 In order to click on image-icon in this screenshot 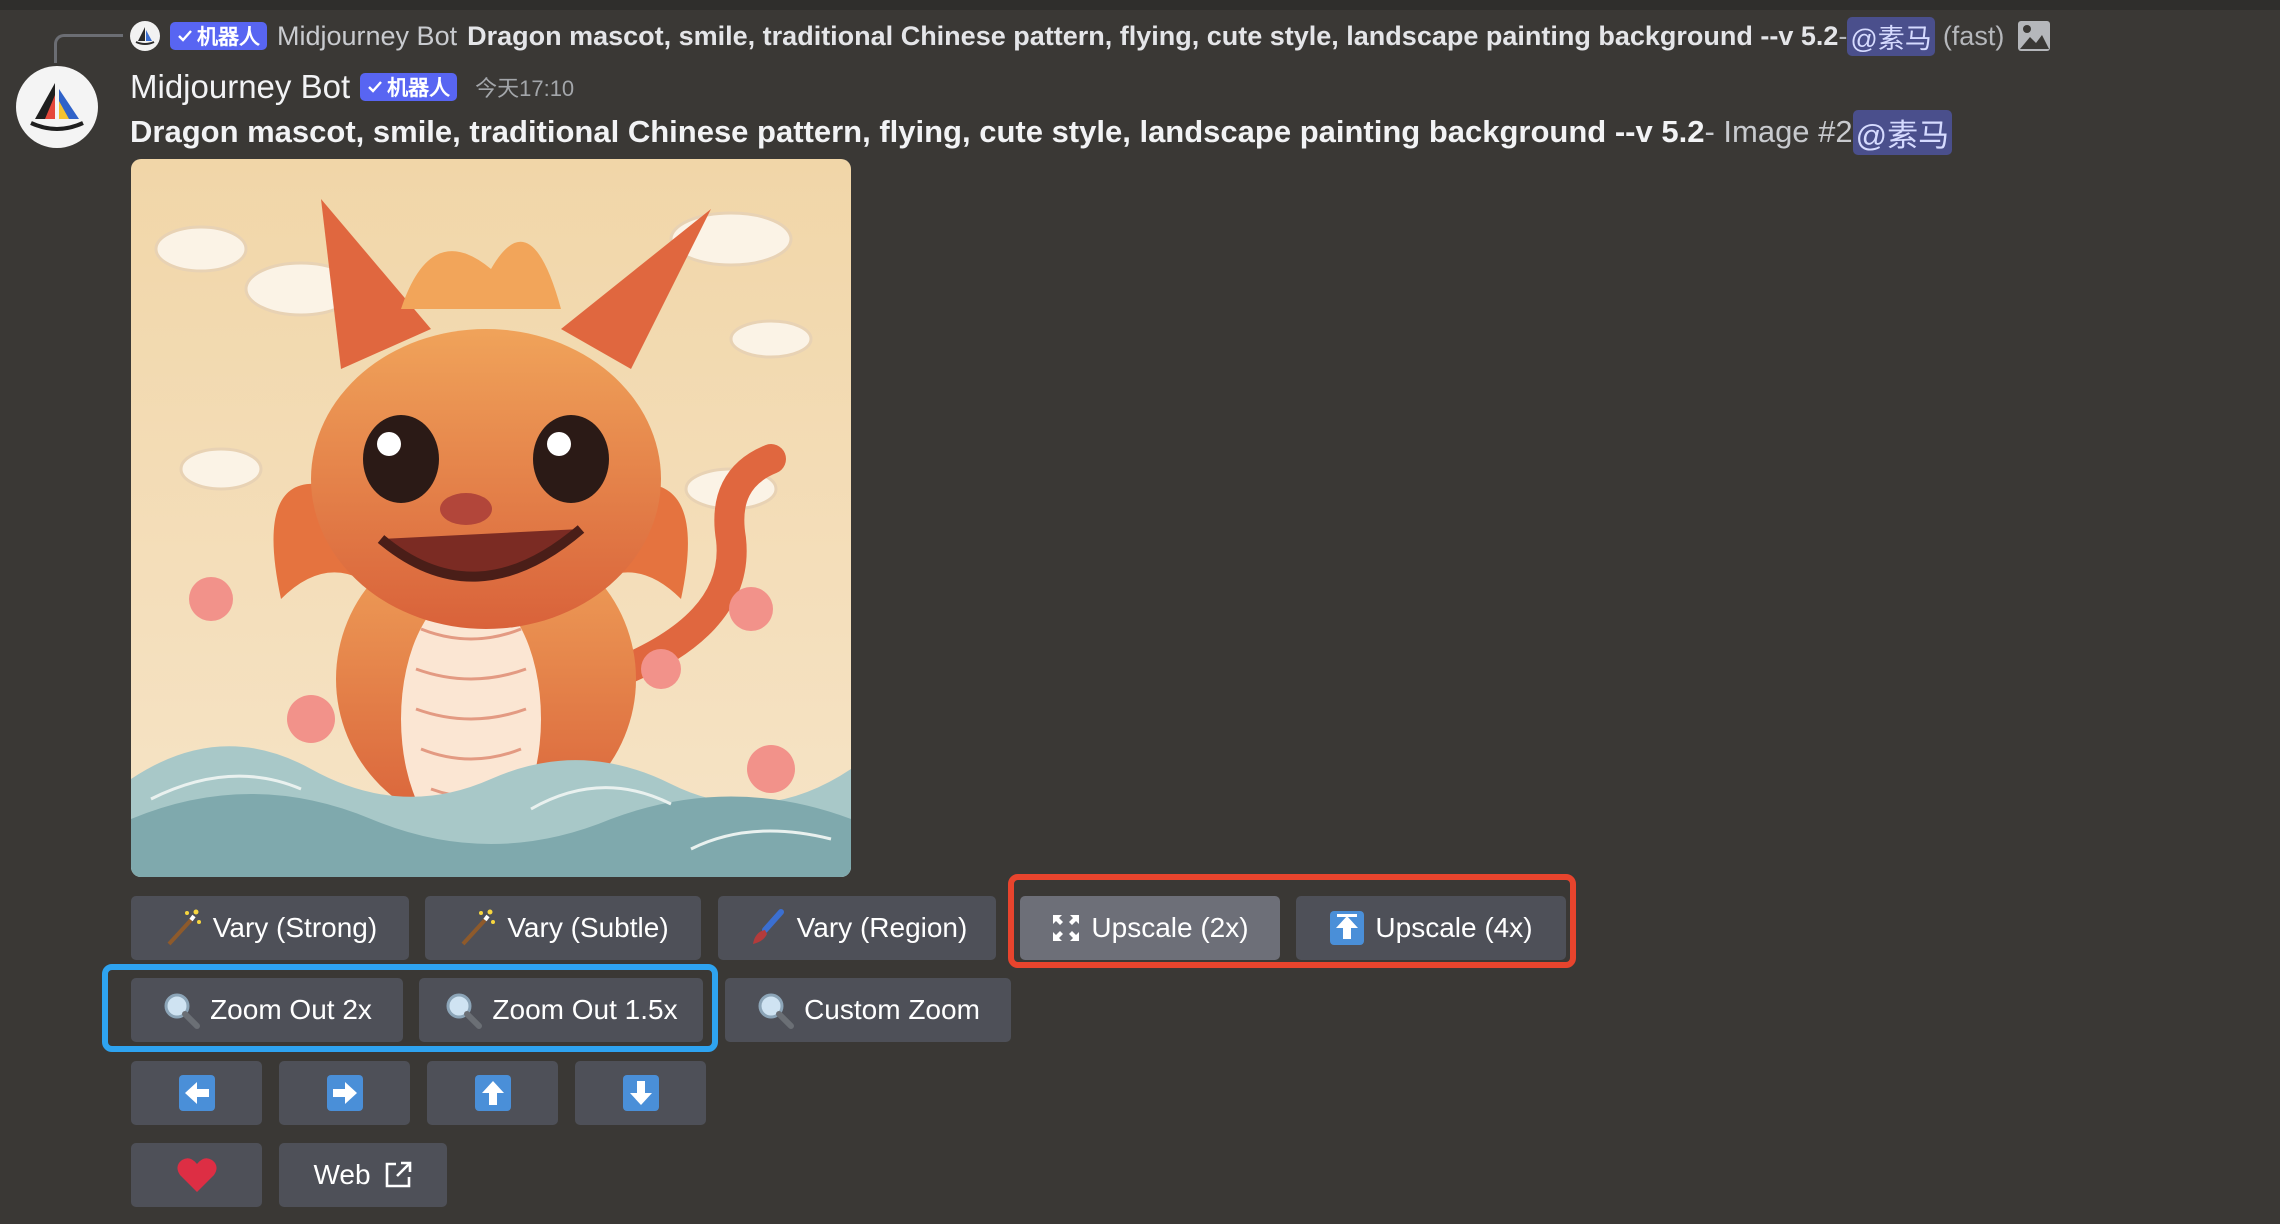, I will do `click(2034, 36)`.